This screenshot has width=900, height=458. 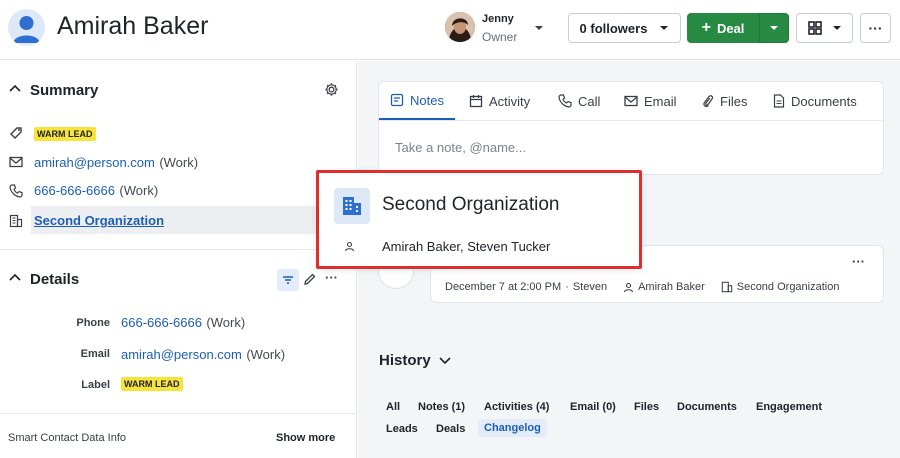 What do you see at coordinates (503, 287) in the screenshot?
I see `activity-date: December 7 at 2:00 PM` at bounding box center [503, 287].